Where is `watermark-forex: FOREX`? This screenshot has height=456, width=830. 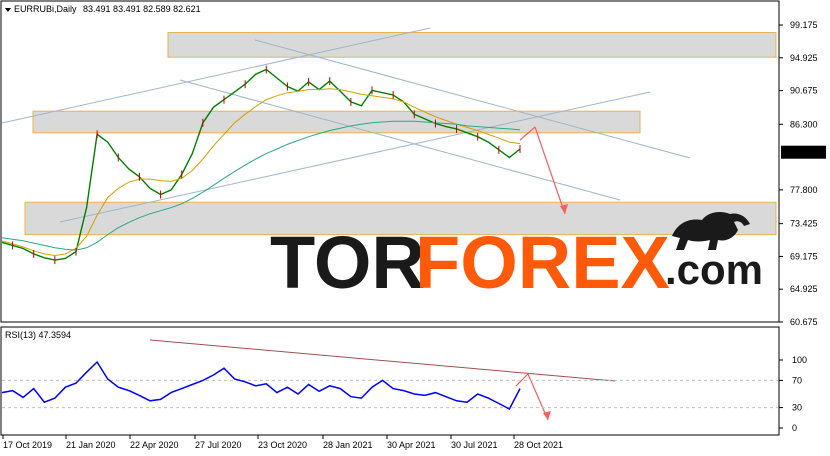 watermark-forex: FOREX is located at coordinates (542, 262).